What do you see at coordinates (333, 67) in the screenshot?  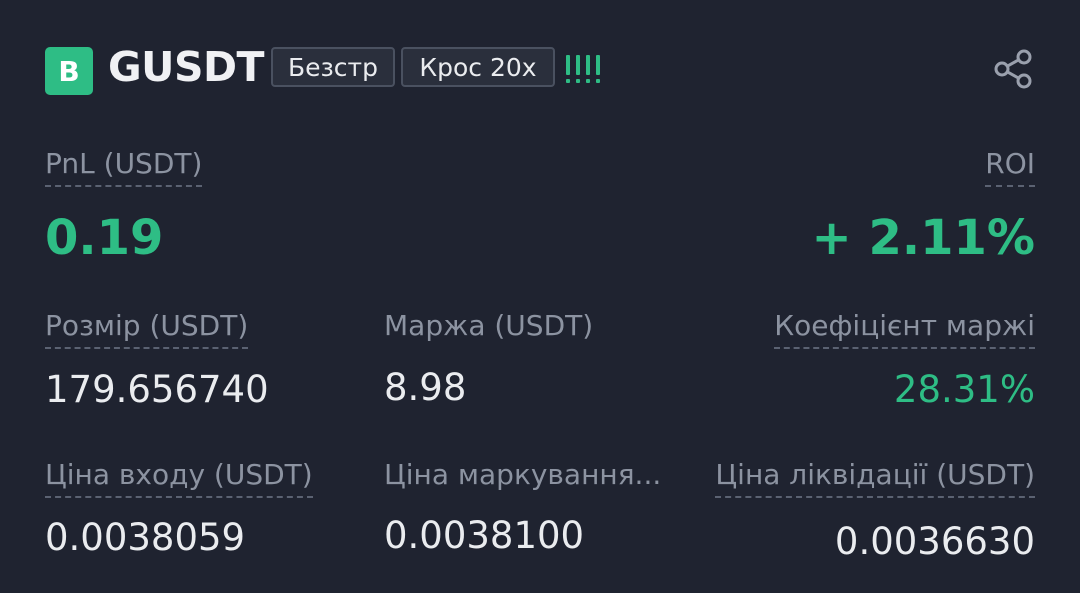 I see `contract-type-tag: Безстр` at bounding box center [333, 67].